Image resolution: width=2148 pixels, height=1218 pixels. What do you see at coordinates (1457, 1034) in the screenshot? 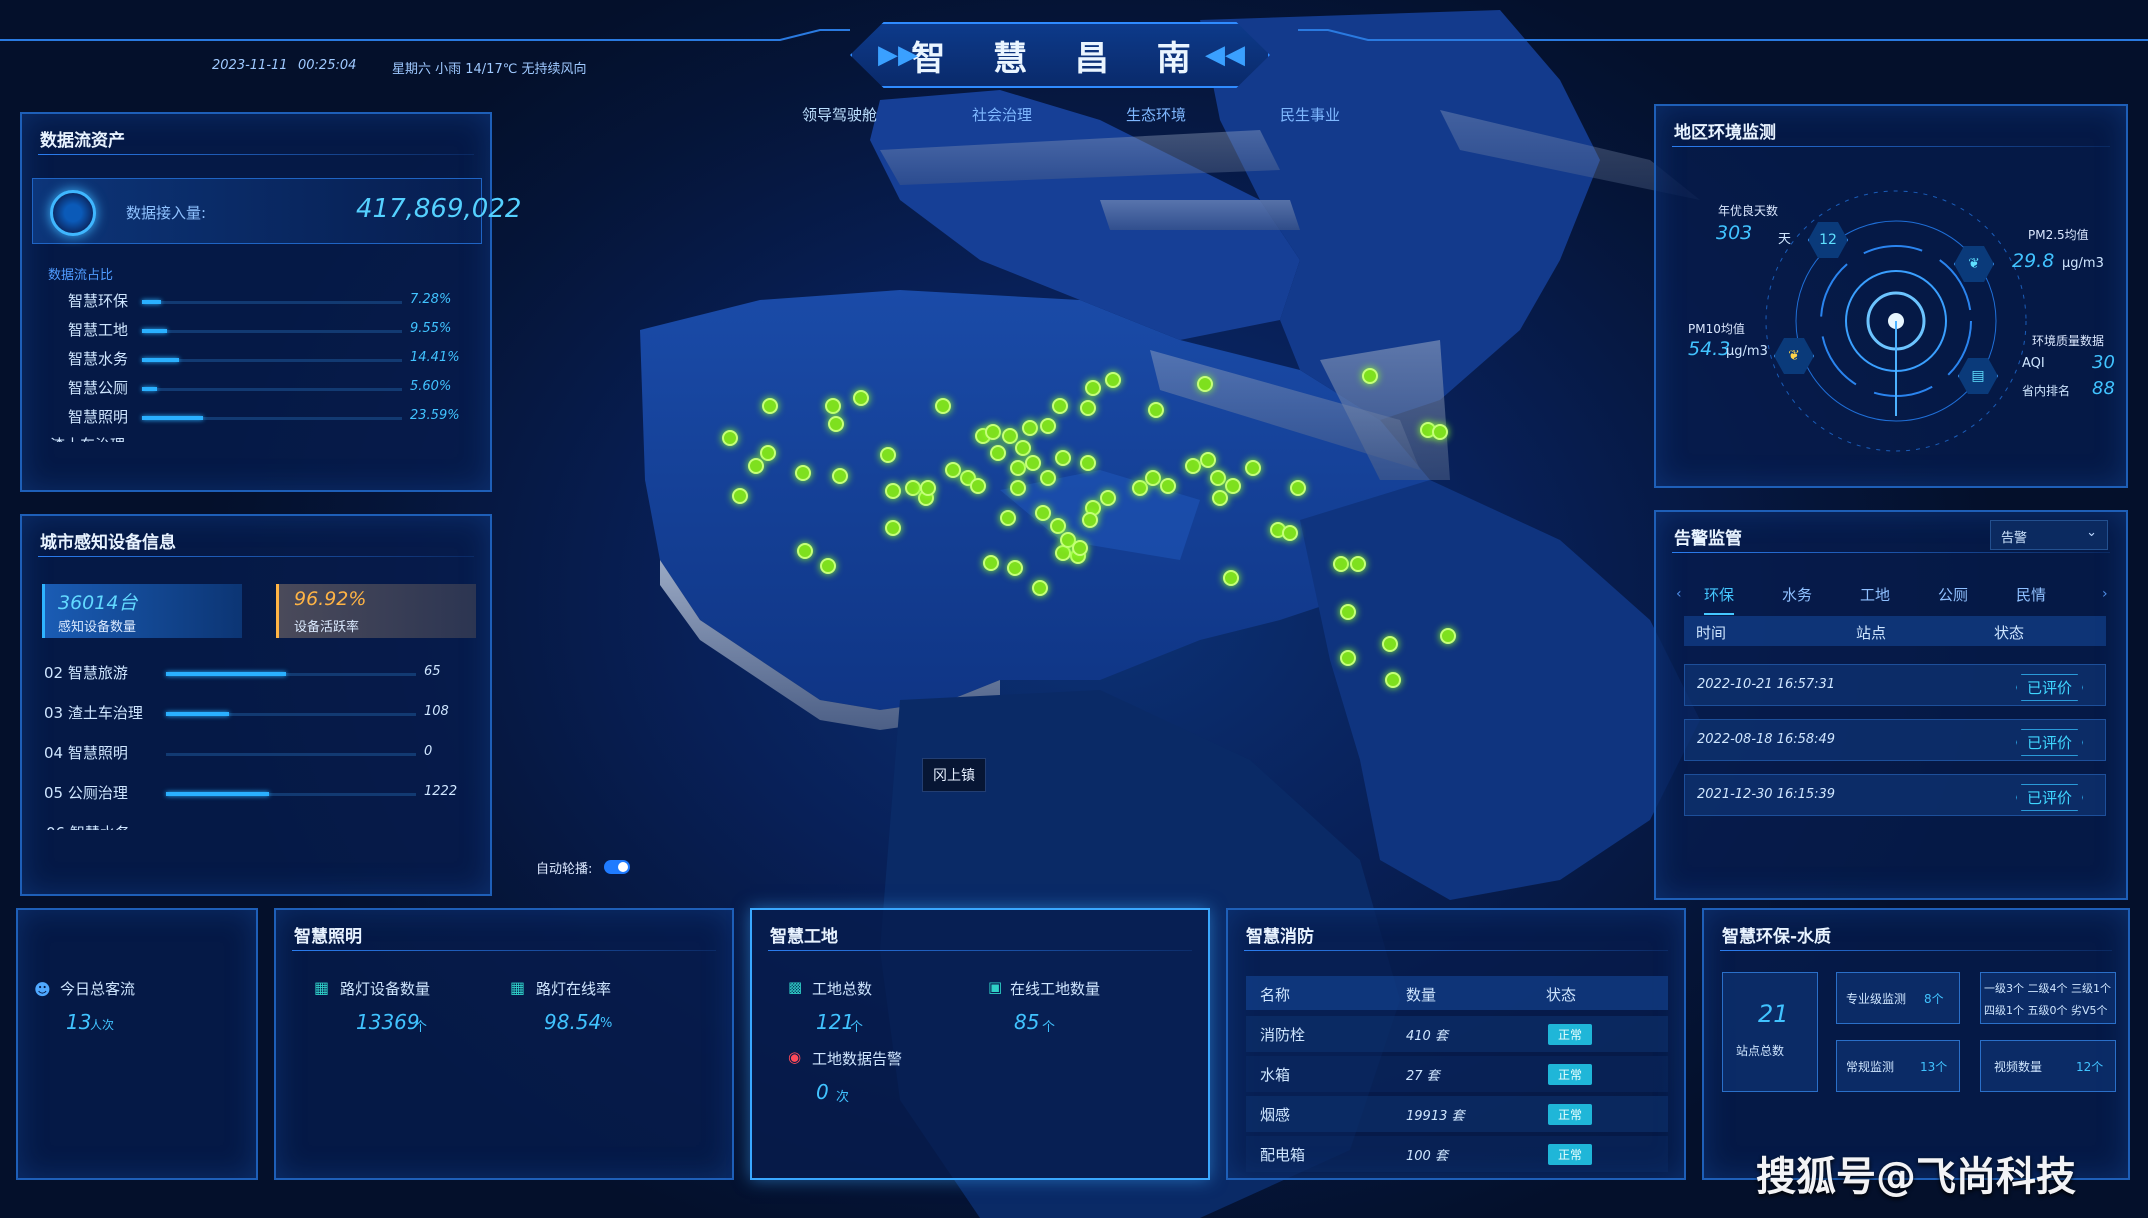
I see `fire-row: 消防栓 410 套 正常` at bounding box center [1457, 1034].